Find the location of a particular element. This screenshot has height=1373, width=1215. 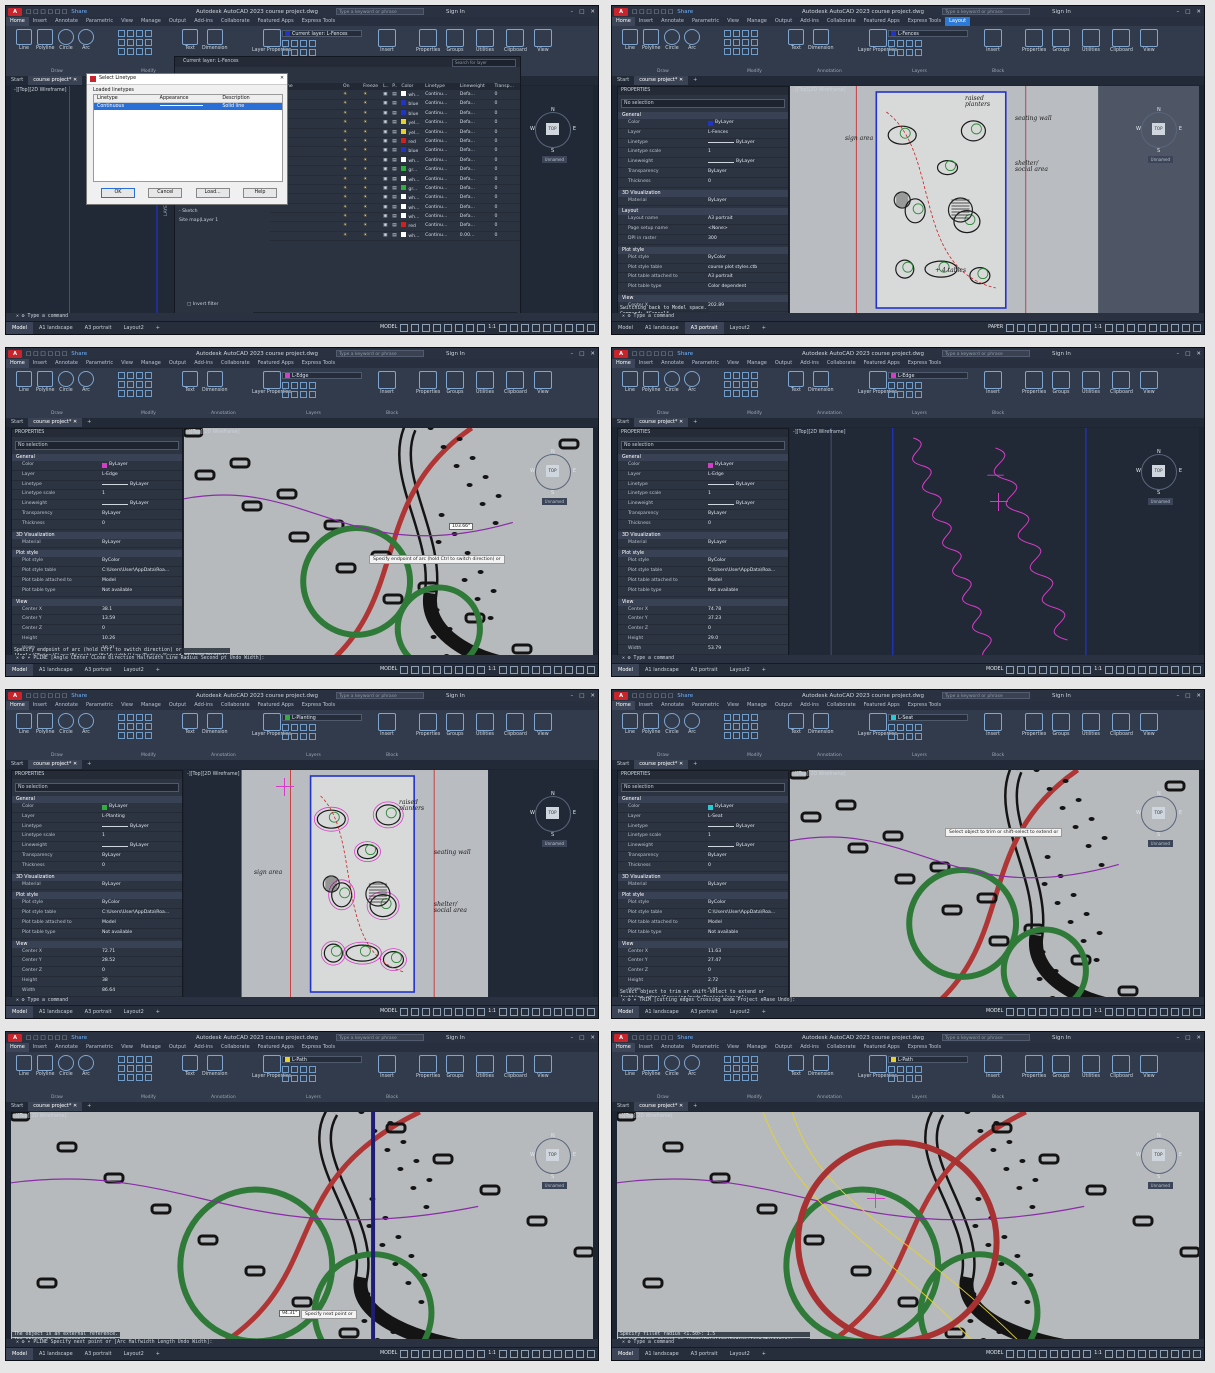

redo-icon: □ is located at coordinates (64, 12).